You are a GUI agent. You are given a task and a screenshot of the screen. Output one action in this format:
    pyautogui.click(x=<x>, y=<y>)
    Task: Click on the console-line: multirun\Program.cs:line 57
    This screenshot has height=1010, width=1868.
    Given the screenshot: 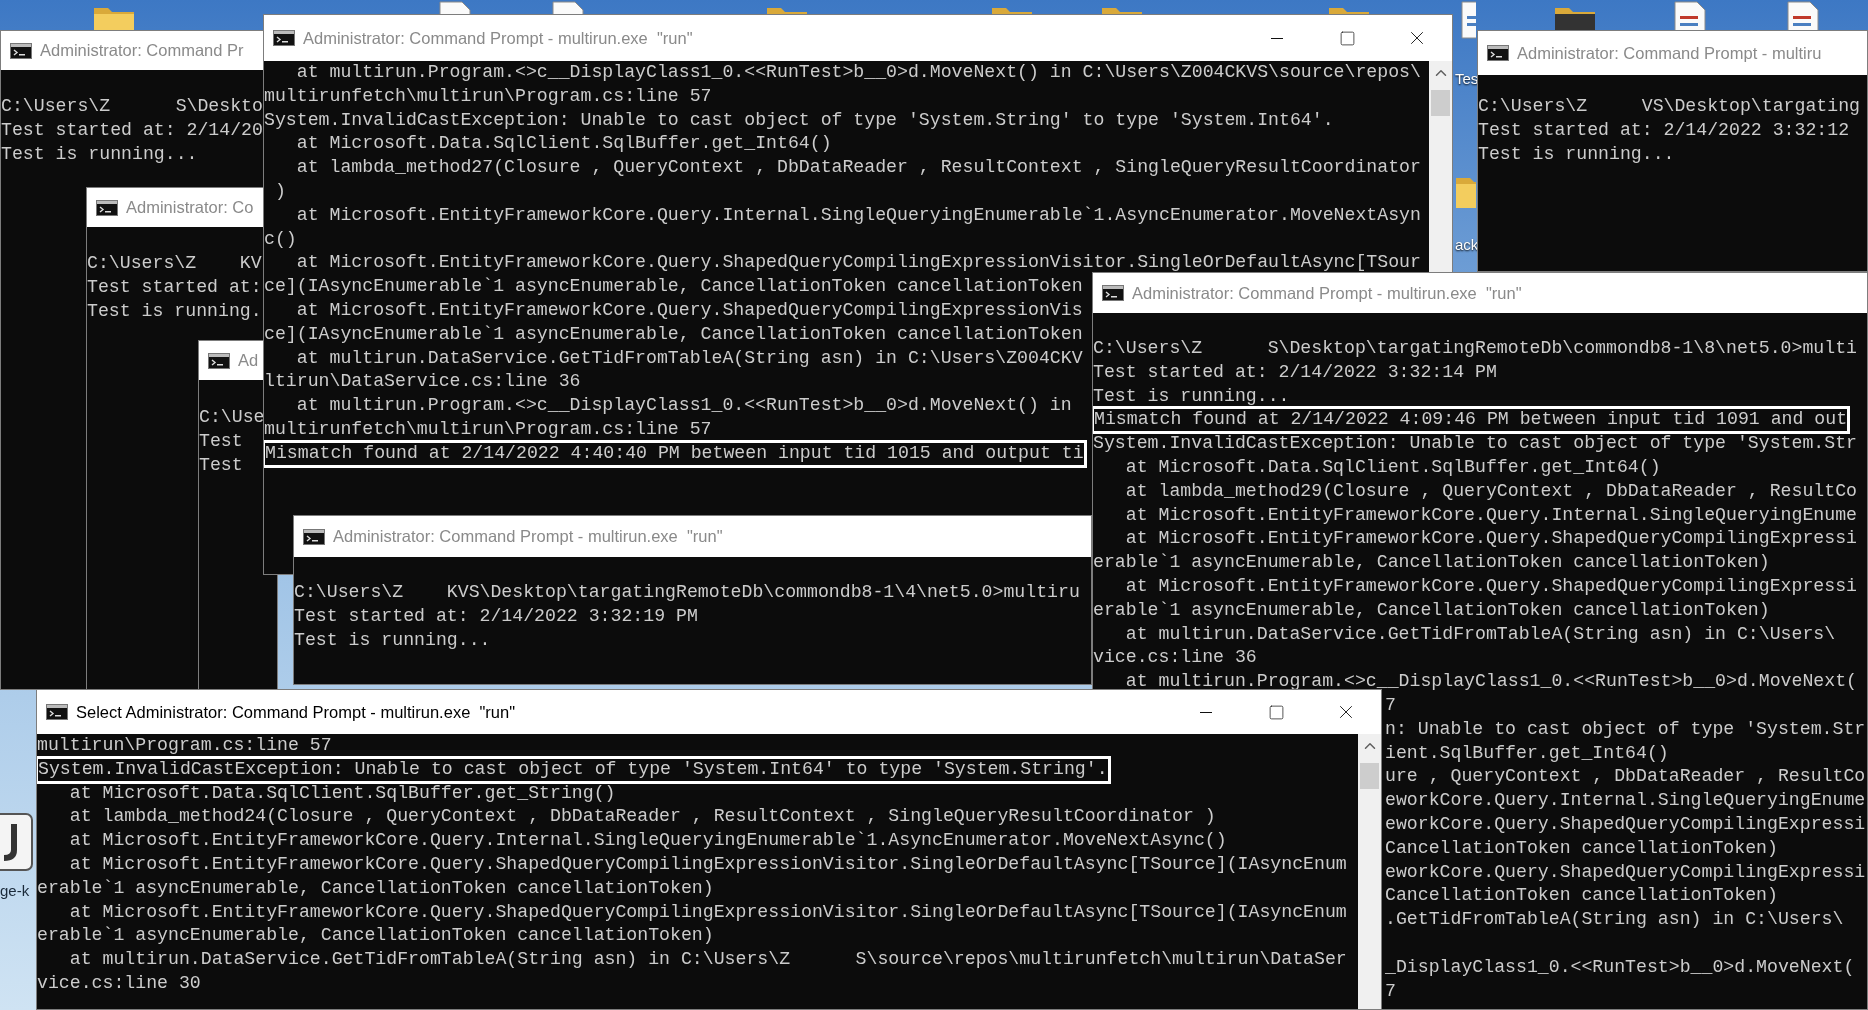 What is the action you would take?
    pyautogui.click(x=184, y=745)
    